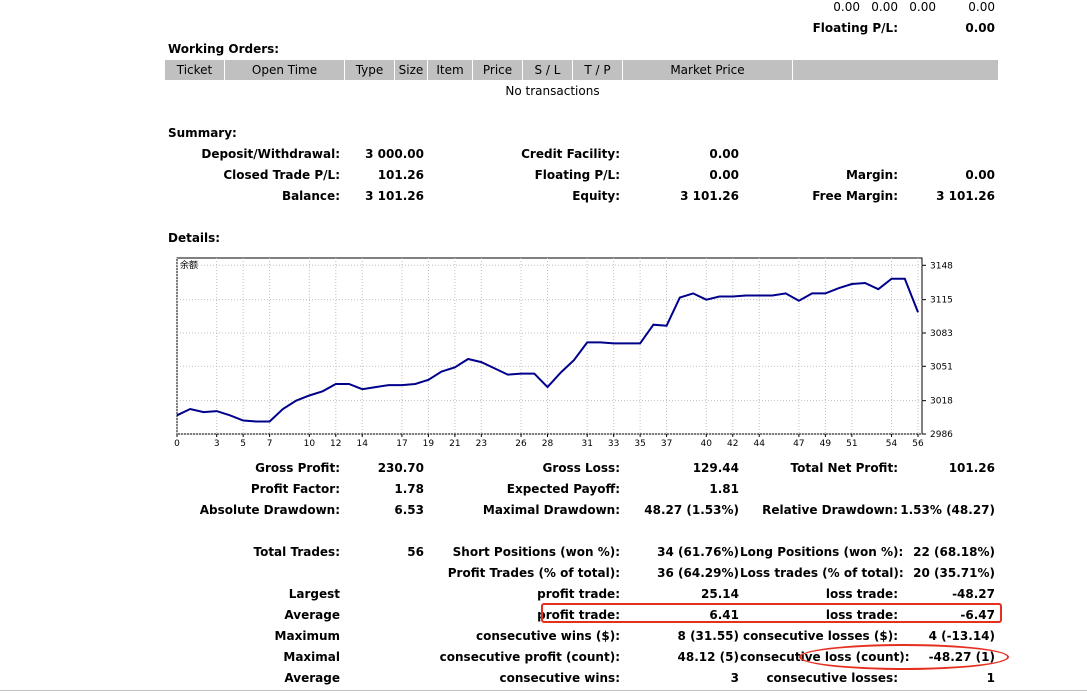 This screenshot has width=1087, height=693. I want to click on col-market-price: Market Price, so click(708, 70).